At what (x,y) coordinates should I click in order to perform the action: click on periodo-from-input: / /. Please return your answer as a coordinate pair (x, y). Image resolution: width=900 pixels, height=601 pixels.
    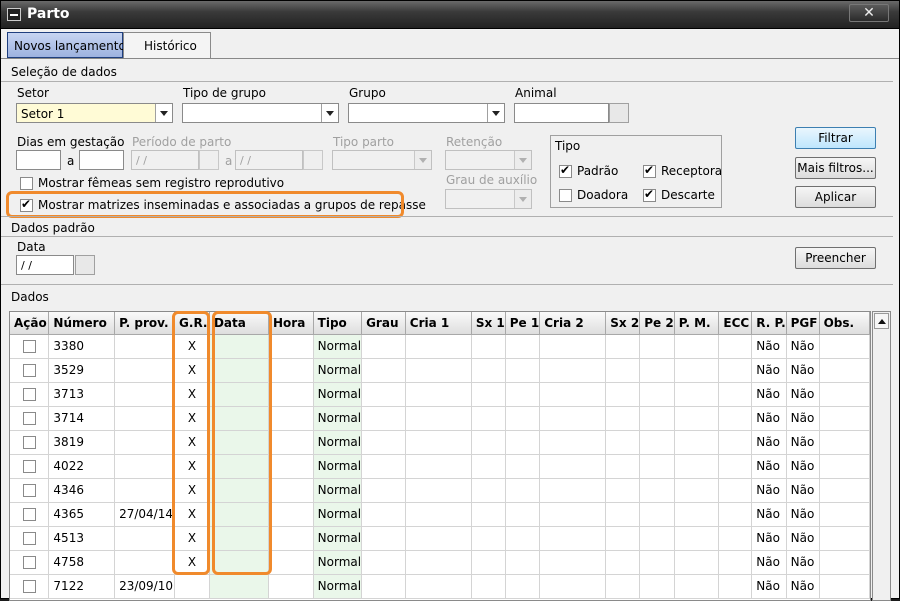
    Looking at the image, I should click on (165, 160).